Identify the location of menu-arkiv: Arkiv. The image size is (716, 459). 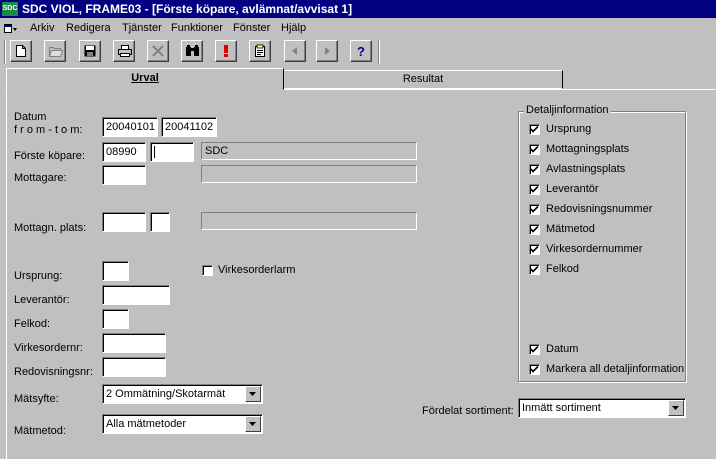
(42, 28).